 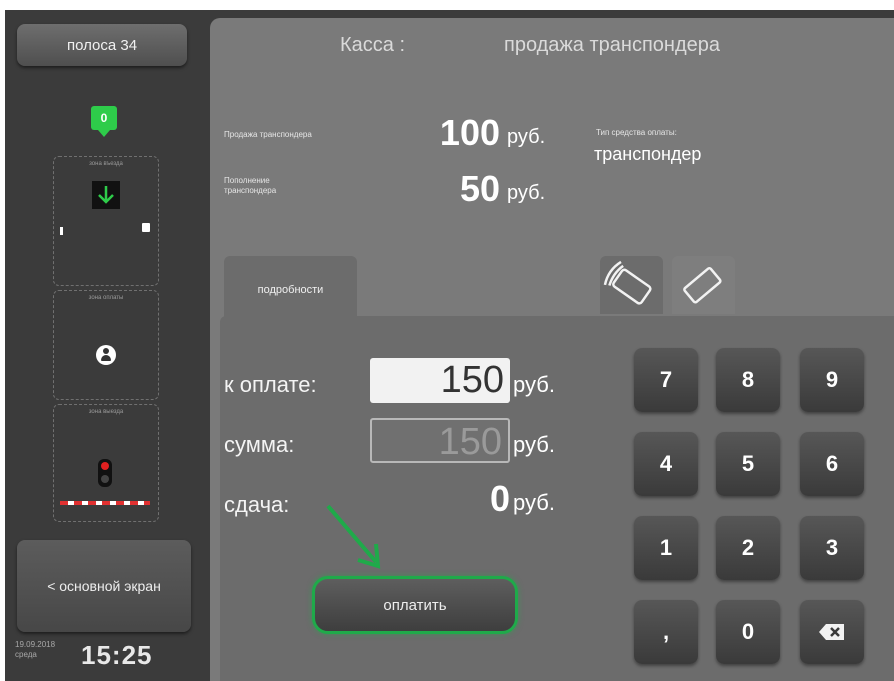 I want to click on lane-button: полоса 34, so click(x=102, y=45).